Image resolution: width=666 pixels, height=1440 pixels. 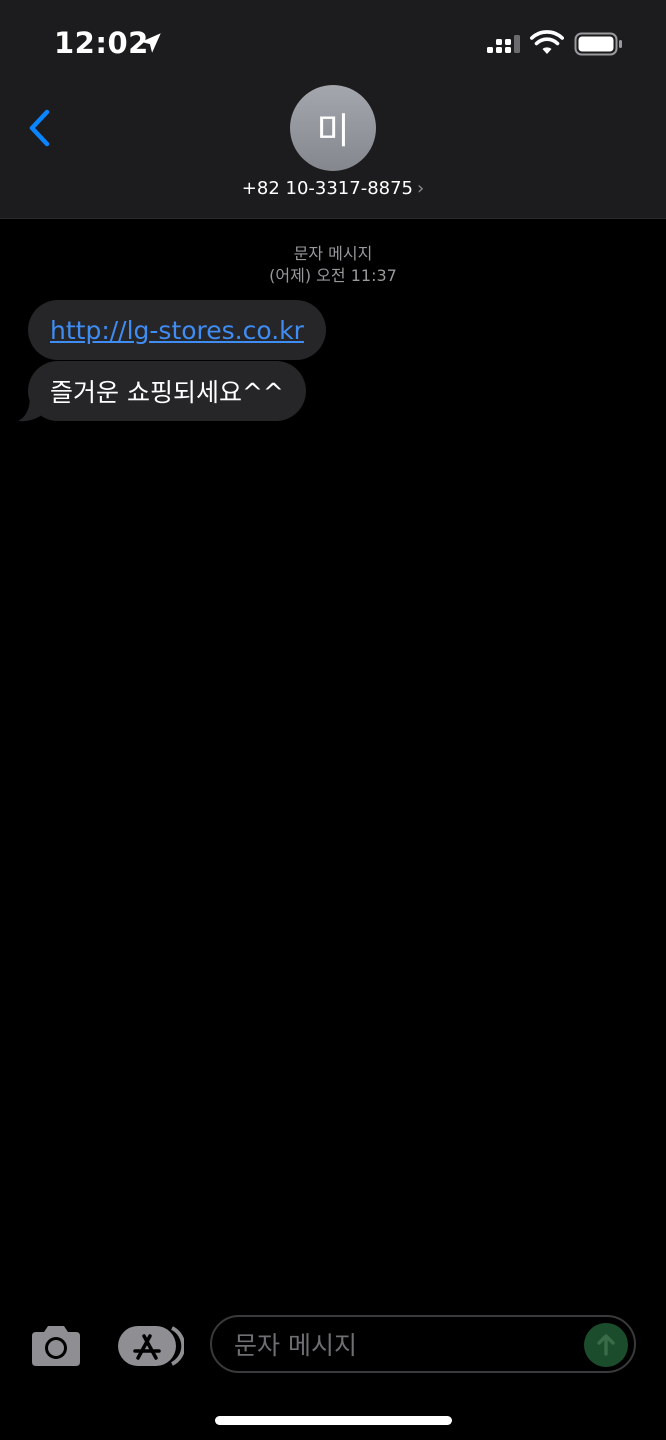 What do you see at coordinates (56, 1346) in the screenshot?
I see `camera-icon` at bounding box center [56, 1346].